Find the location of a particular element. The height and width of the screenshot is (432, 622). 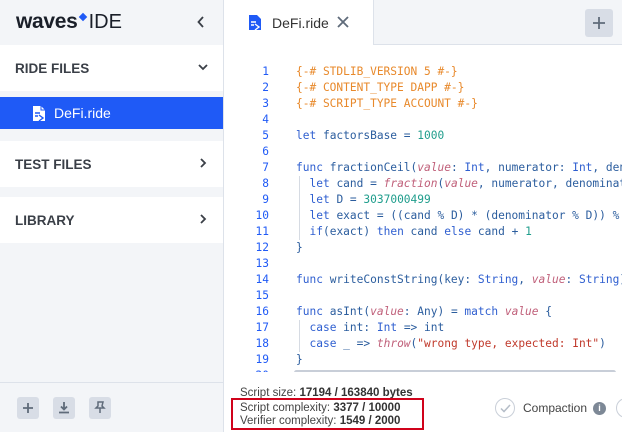

code-line: 11 if(exact) then cand else cand + 1 is located at coordinates (423, 232).